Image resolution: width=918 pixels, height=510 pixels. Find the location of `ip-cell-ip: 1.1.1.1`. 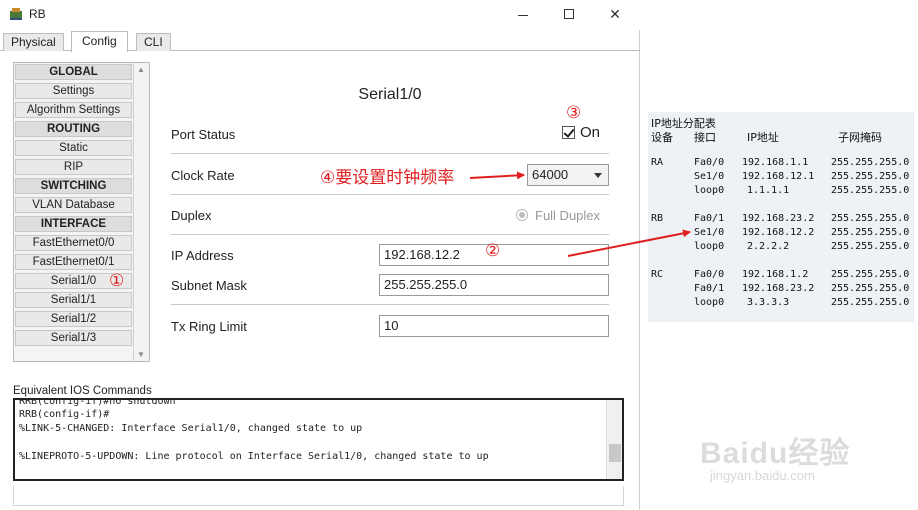

ip-cell-ip: 1.1.1.1 is located at coordinates (768, 190).